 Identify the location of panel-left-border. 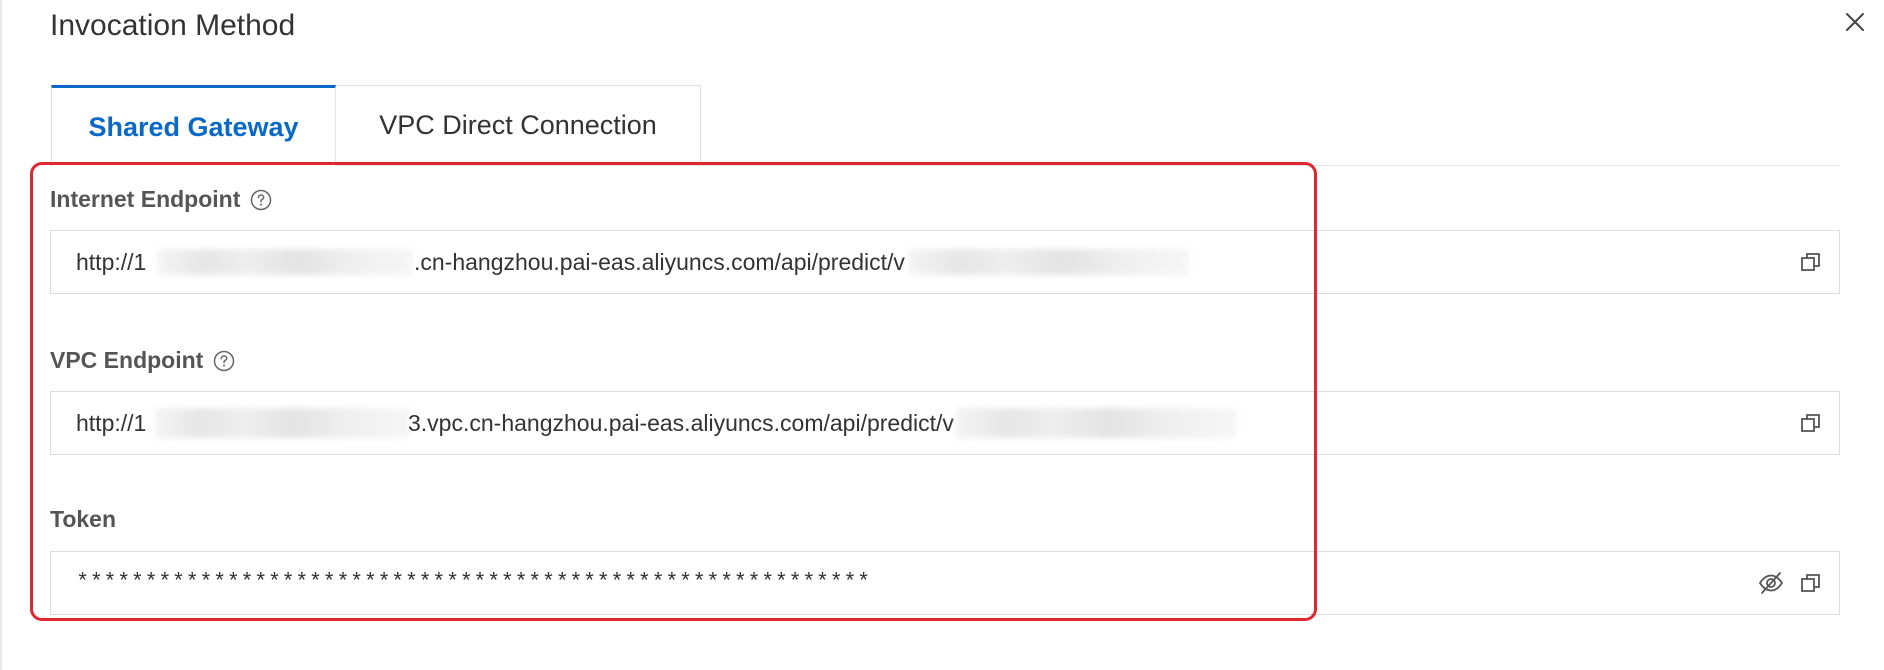
(1, 335).